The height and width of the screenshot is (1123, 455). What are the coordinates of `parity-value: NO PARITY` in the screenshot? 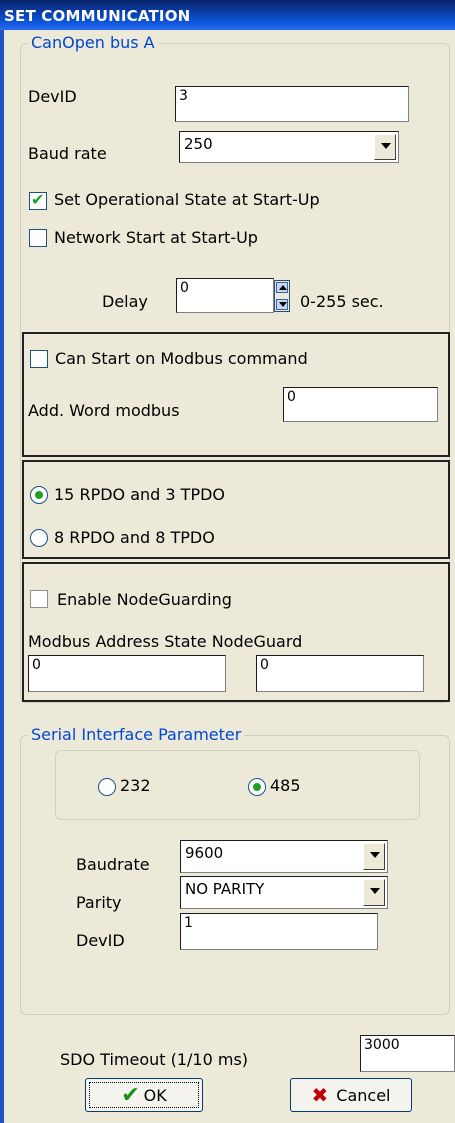 It's located at (225, 889).